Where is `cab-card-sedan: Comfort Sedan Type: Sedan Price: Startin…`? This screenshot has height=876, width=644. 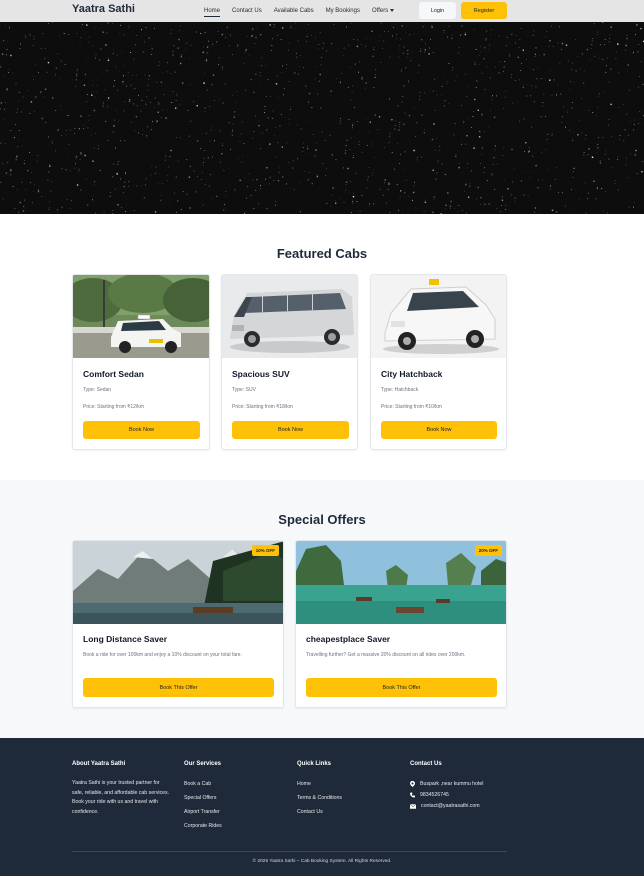 cab-card-sedan: Comfort Sedan Type: Sedan Price: Startin… is located at coordinates (141, 362).